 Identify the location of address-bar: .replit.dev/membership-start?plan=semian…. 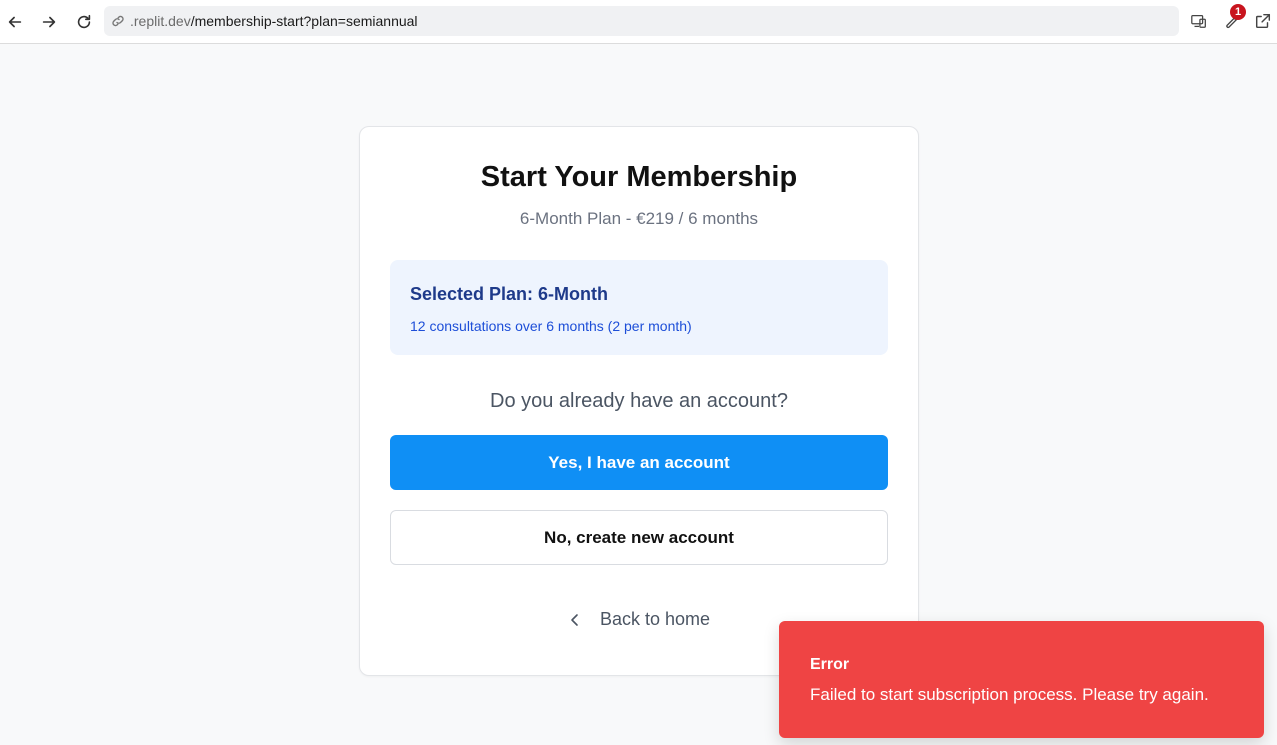
(641, 21).